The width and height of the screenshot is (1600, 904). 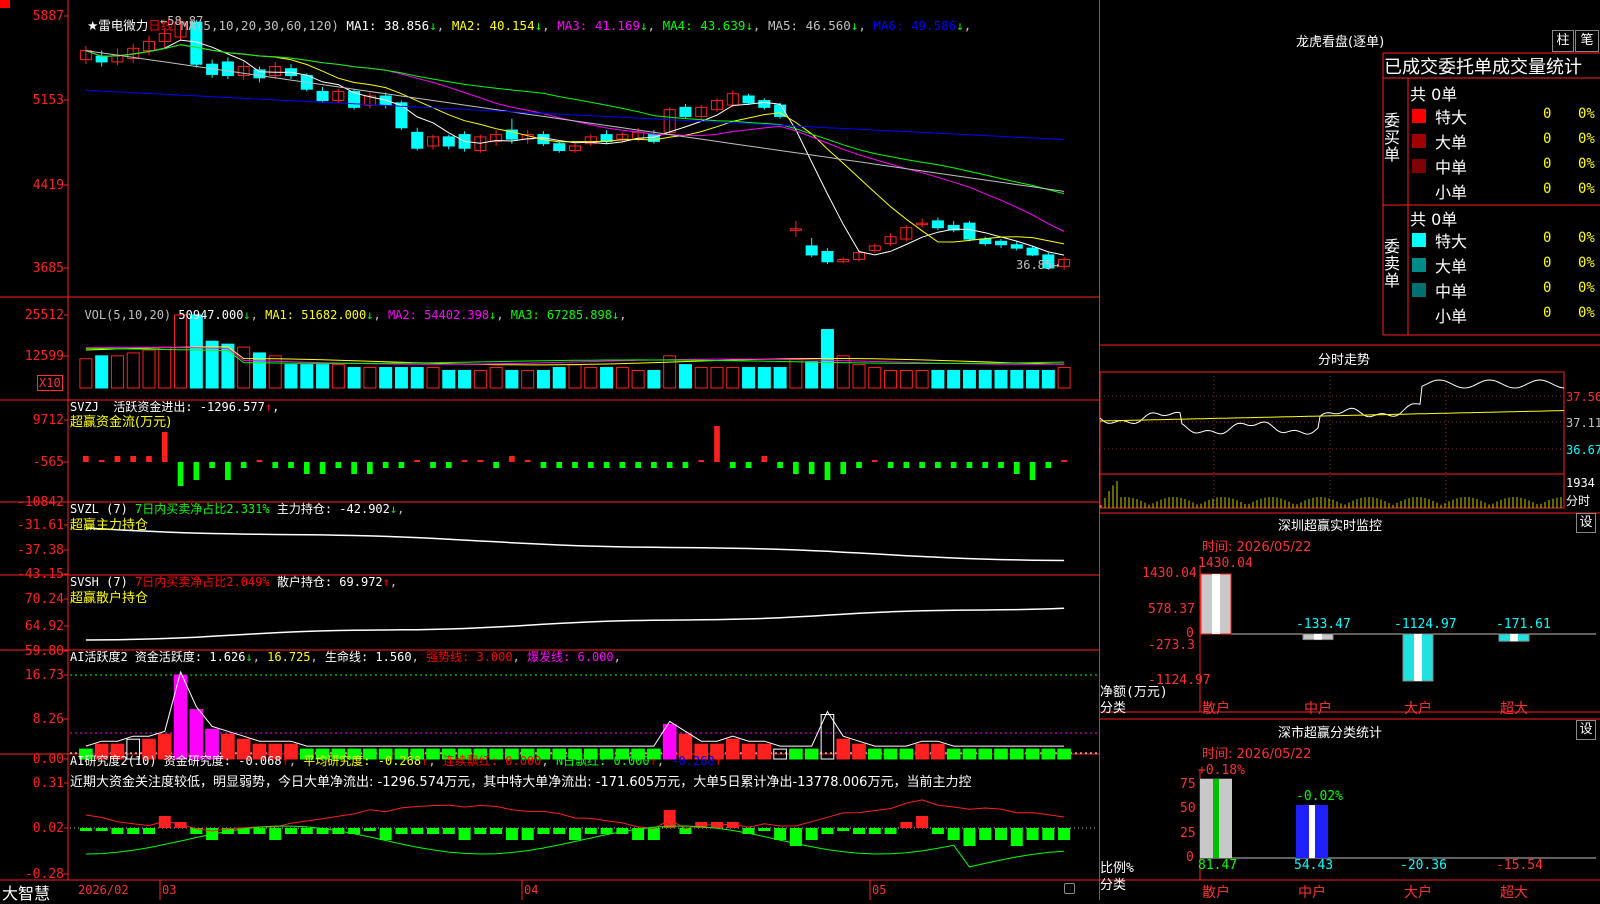 I want to click on svzj-y-tick: -565, so click(x=48, y=462).